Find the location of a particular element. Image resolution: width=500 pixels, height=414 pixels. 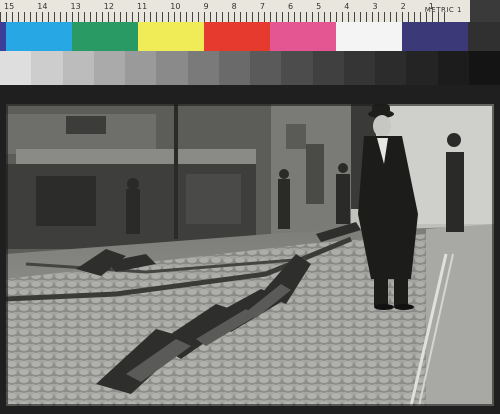

ruler-number: 4 is located at coordinates (347, 6).